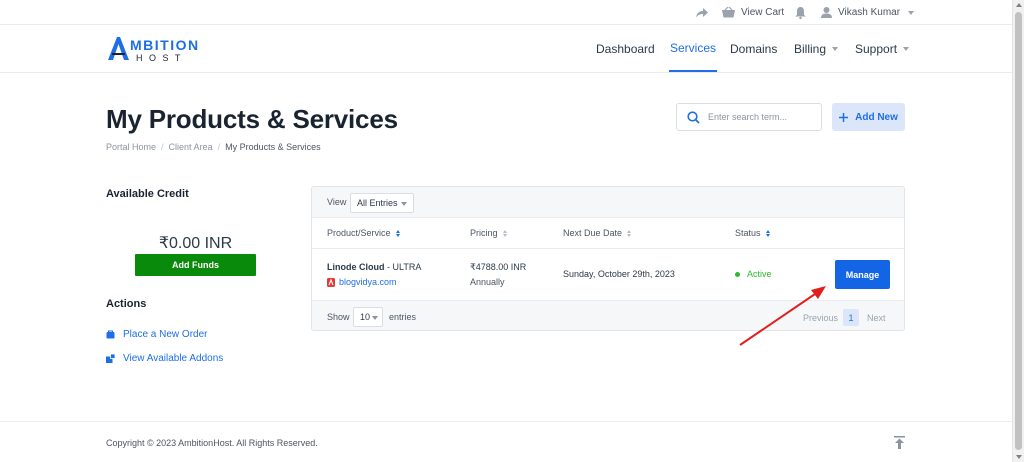 The height and width of the screenshot is (462, 1024). I want to click on available-credit-heading: Available Credit, so click(147, 194).